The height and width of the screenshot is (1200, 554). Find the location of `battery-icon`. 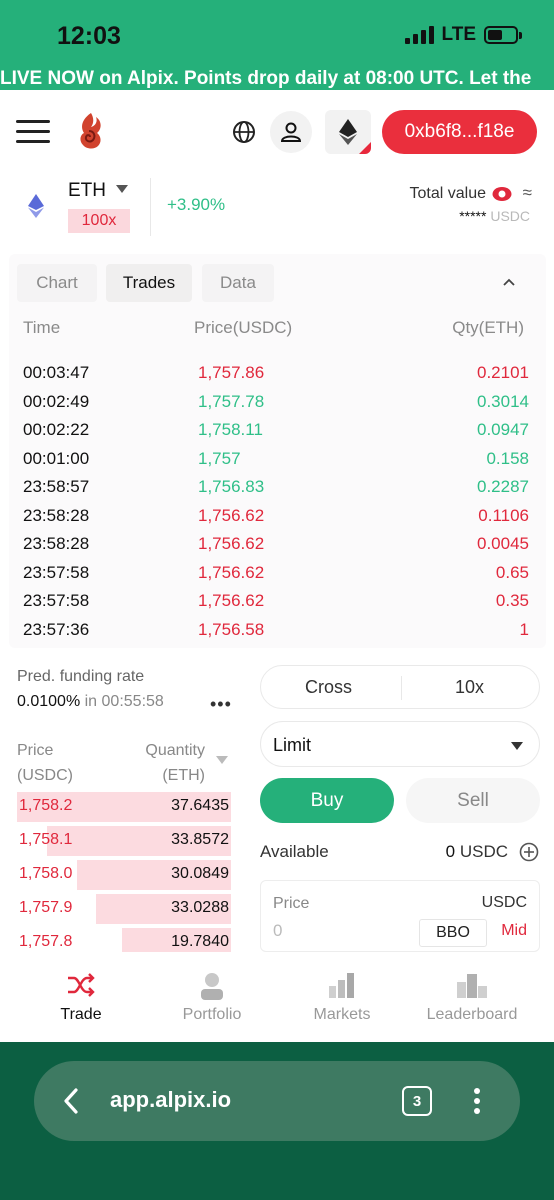

battery-icon is located at coordinates (503, 35).